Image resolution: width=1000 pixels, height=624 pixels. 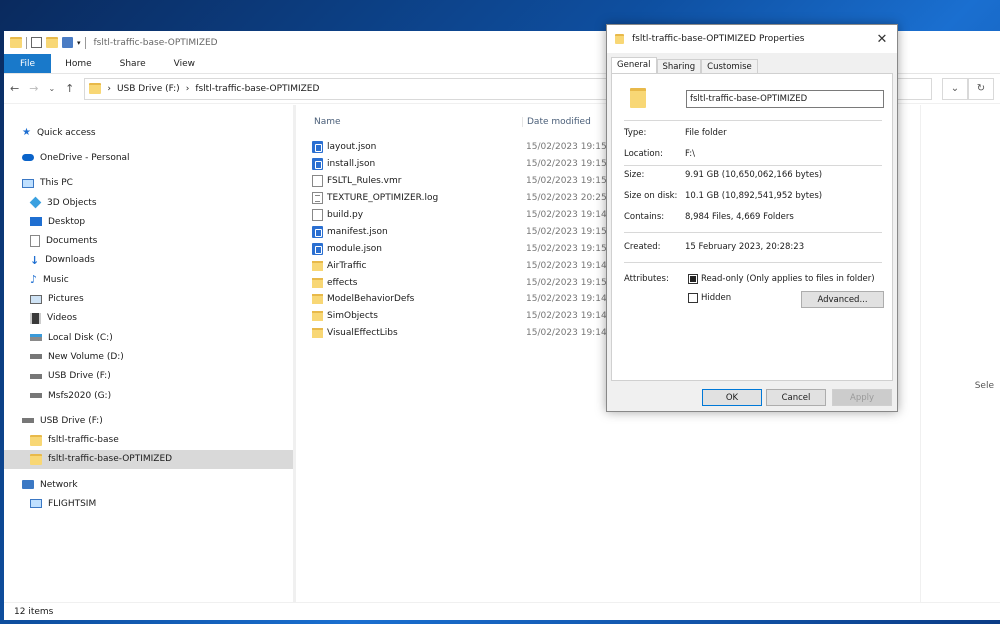 I want to click on location-row: Location: F:\, so click(x=659, y=154).